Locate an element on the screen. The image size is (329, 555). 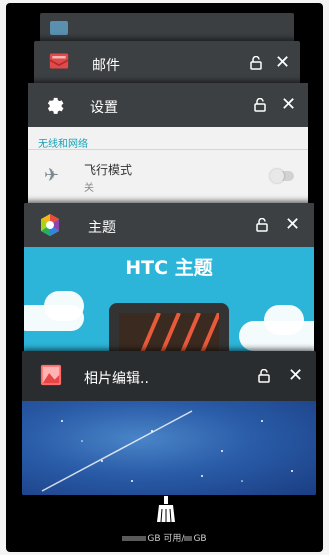
gear-icon is located at coordinates (55, 105).